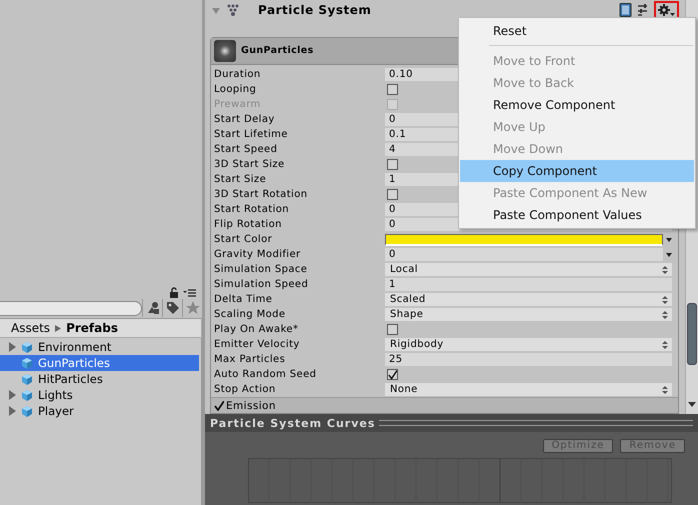 This screenshot has height=505, width=698. What do you see at coordinates (528, 299) in the screenshot?
I see `dropdown-field: Scaled` at bounding box center [528, 299].